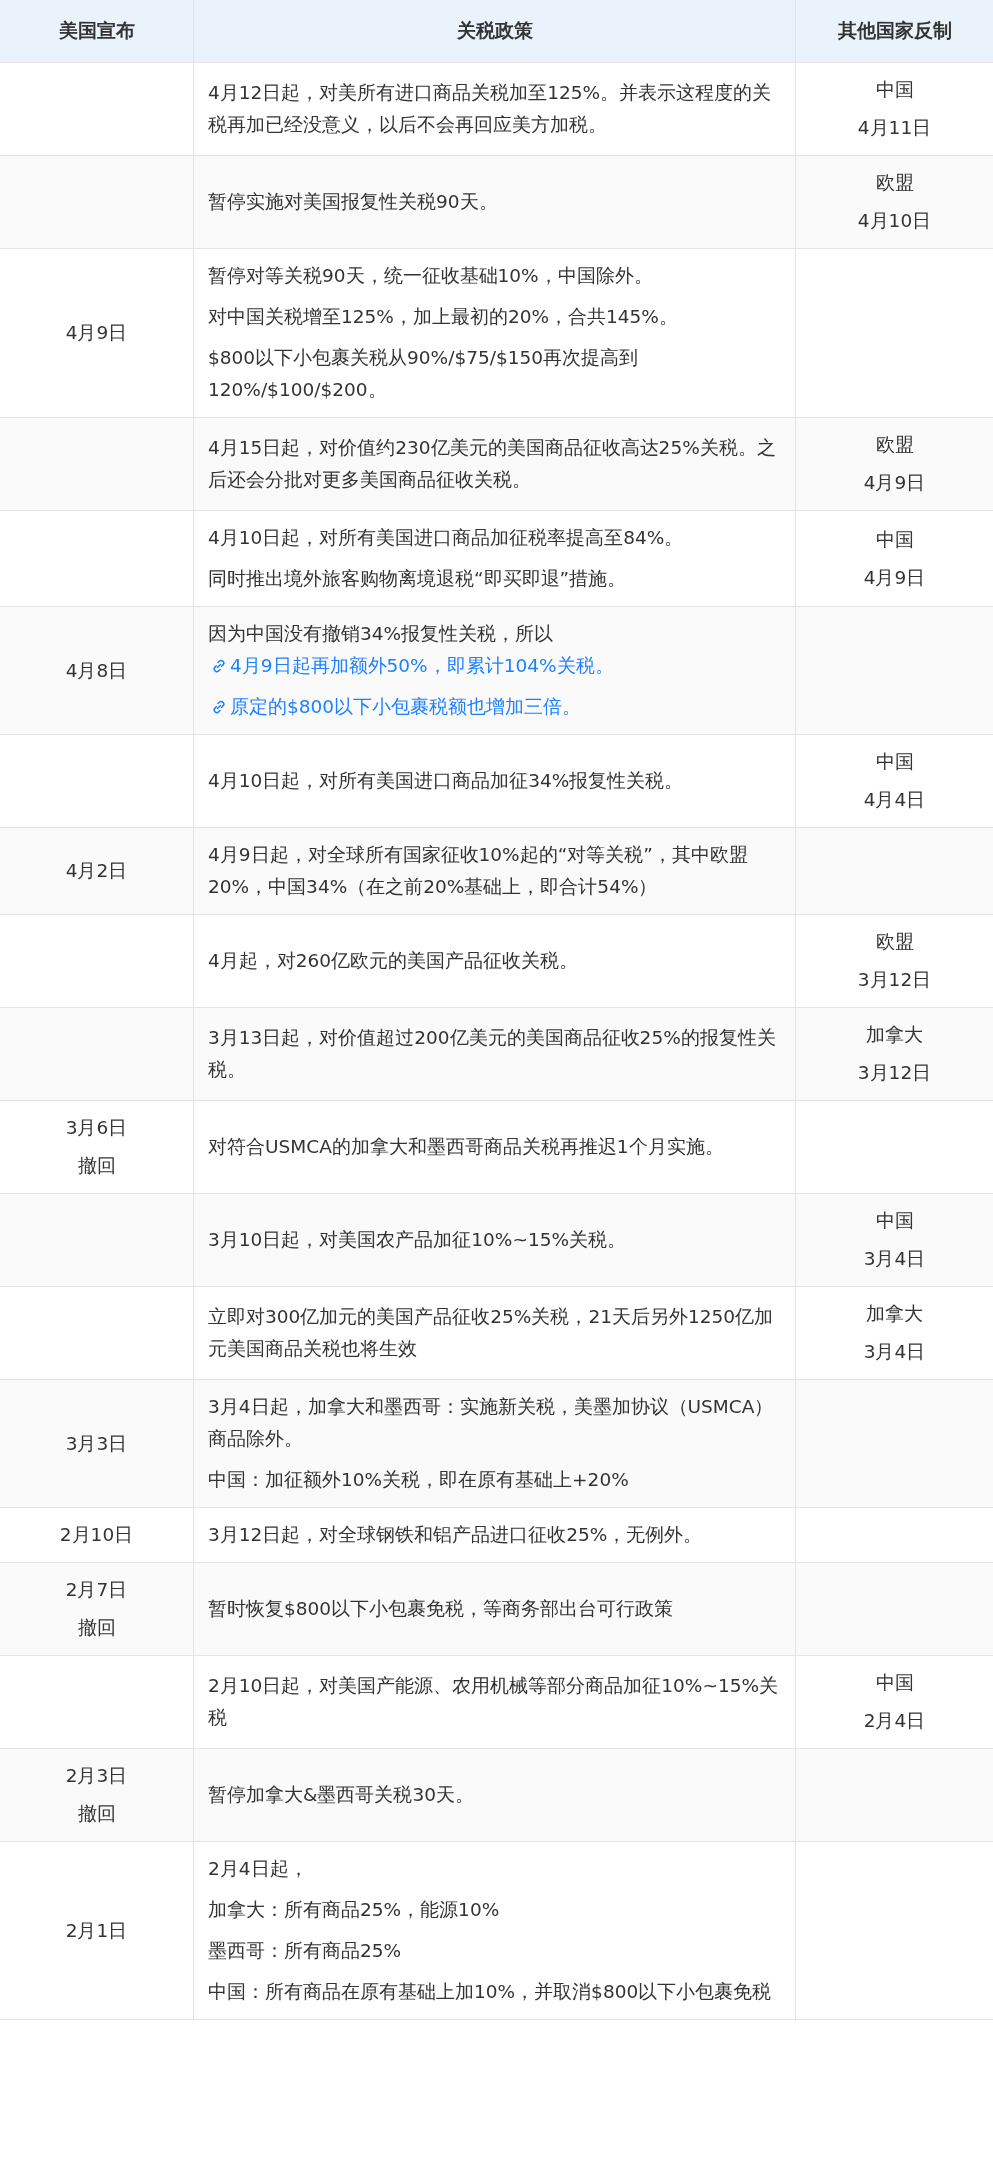 This screenshot has width=993, height=2176. What do you see at coordinates (492, 464) in the screenshot?
I see `policy-paragraph: 4月15日起，对价值约230亿美元的美国商品征收高达25%关税。之后还会分批对更多美国商品征收关税。` at bounding box center [492, 464].